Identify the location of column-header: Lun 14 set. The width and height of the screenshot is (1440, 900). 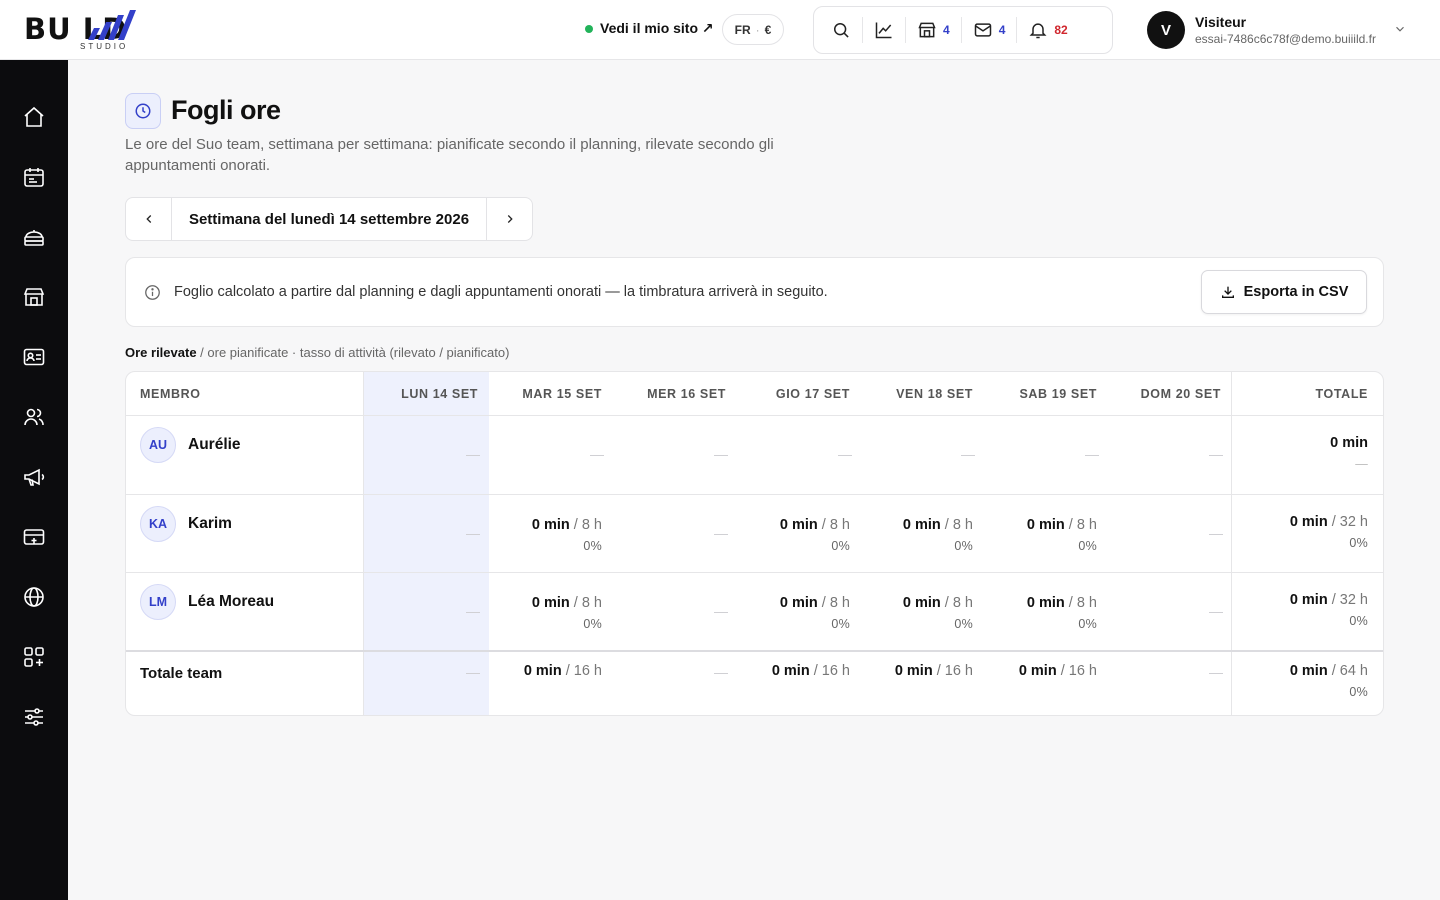
(439, 394).